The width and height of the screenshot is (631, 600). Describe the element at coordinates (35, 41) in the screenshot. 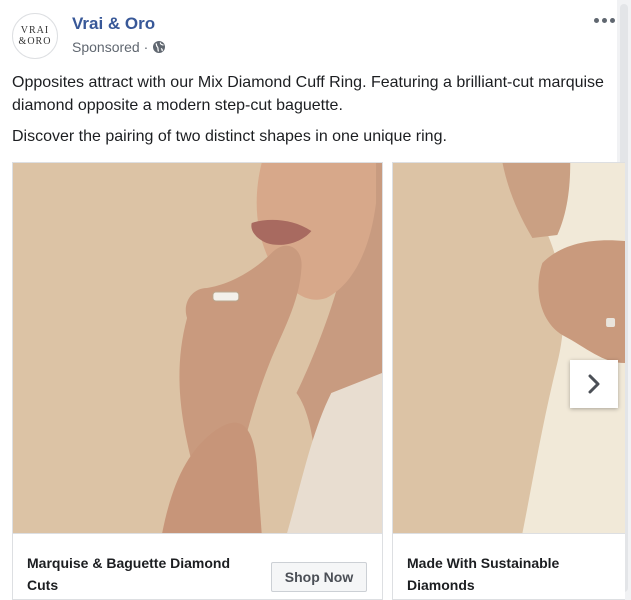

I see `avatar-text-line2: &ORO` at that location.